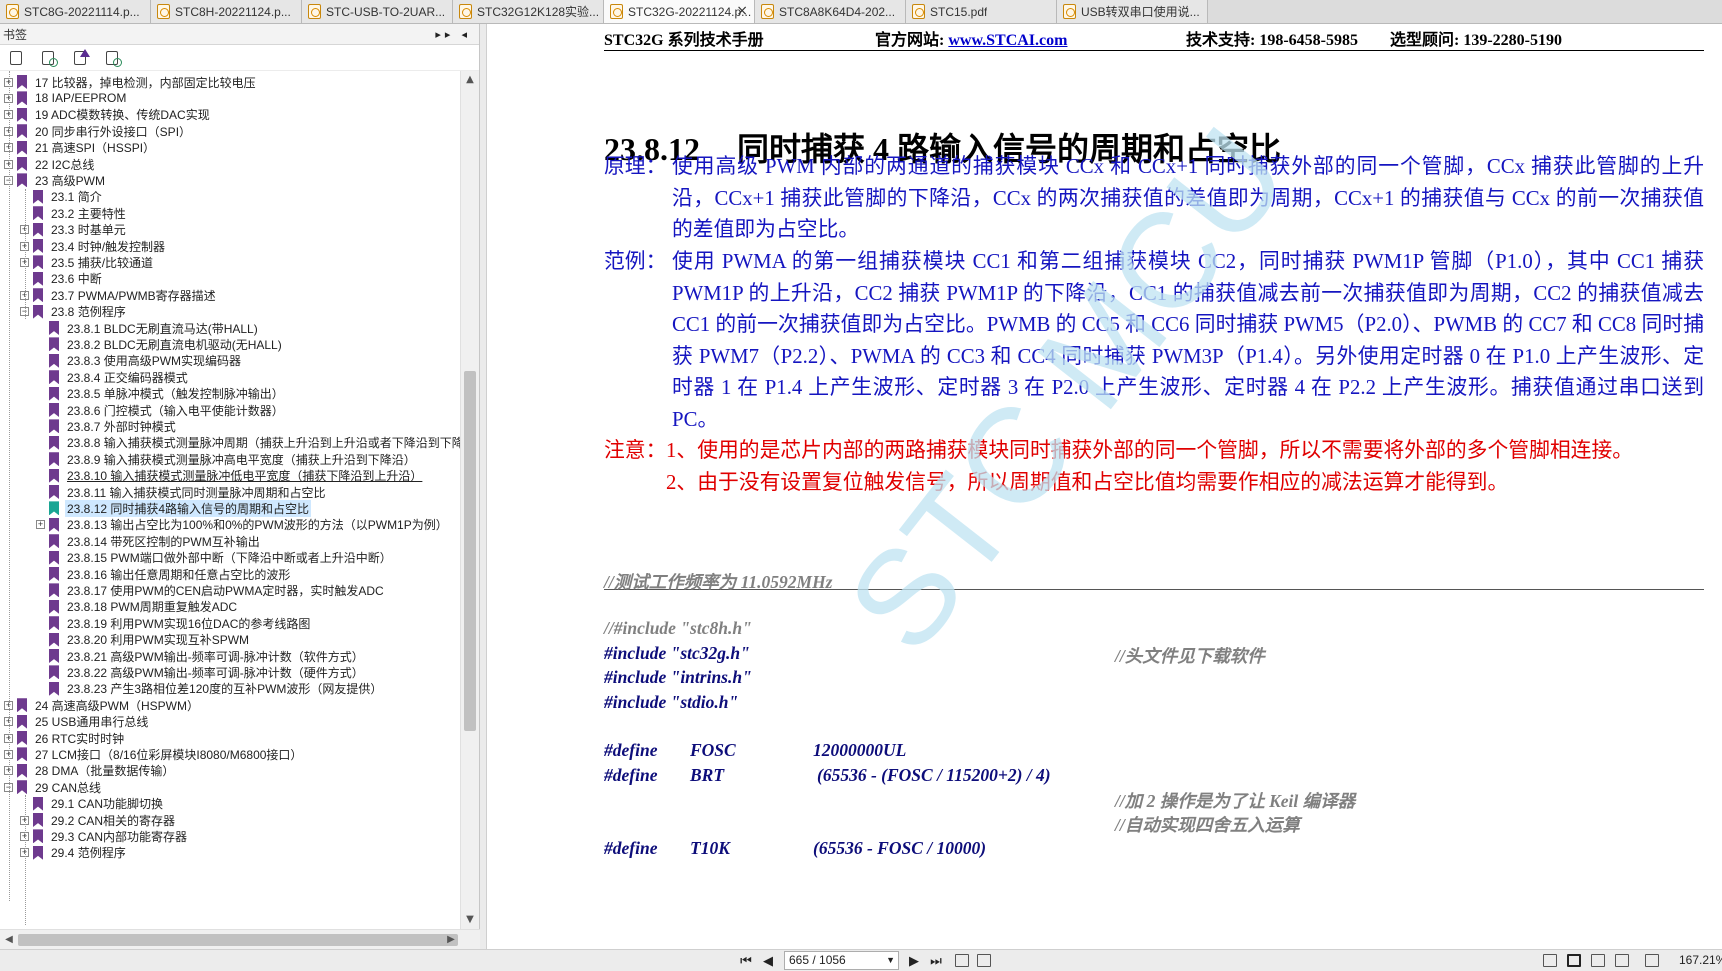 The height and width of the screenshot is (971, 1722). I want to click on bookmark-item: +23.5 捕获/比较通道, so click(87, 262).